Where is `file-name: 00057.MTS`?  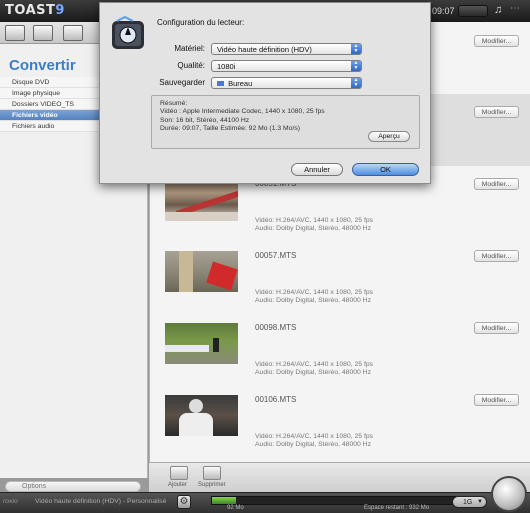
file-name: 00057.MTS is located at coordinates (276, 255).